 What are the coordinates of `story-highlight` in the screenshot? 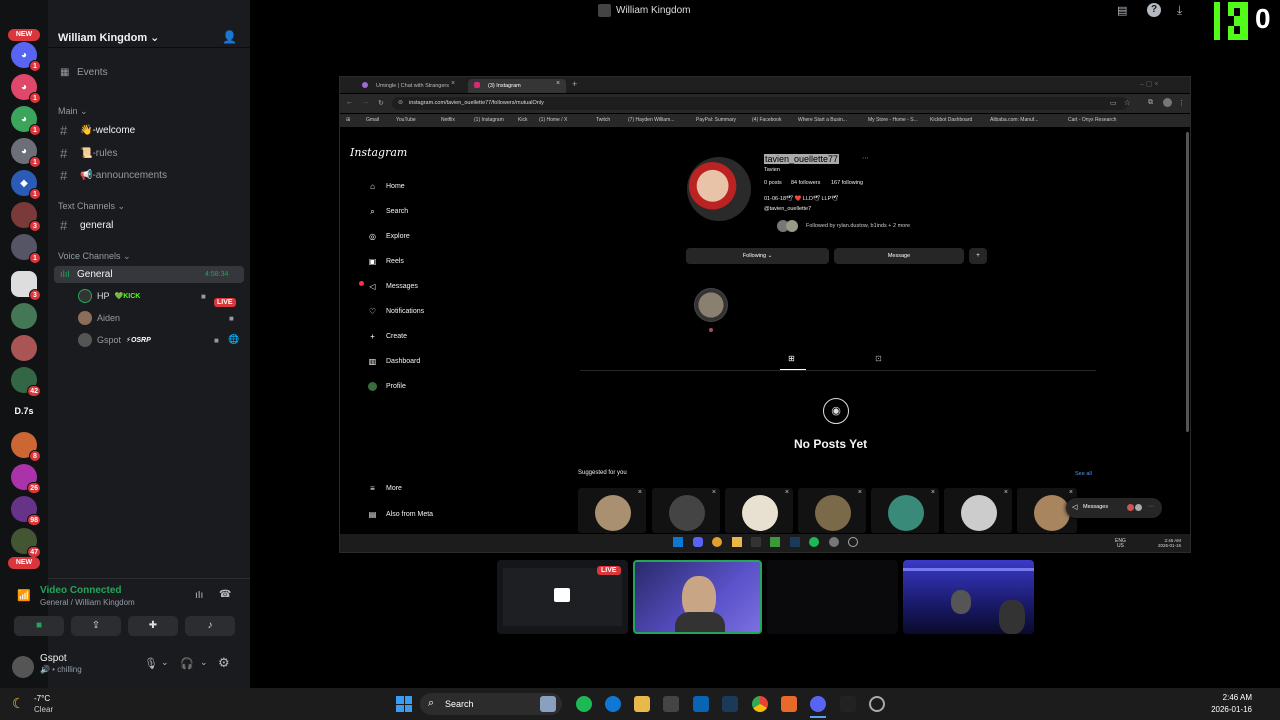 It's located at (711, 305).